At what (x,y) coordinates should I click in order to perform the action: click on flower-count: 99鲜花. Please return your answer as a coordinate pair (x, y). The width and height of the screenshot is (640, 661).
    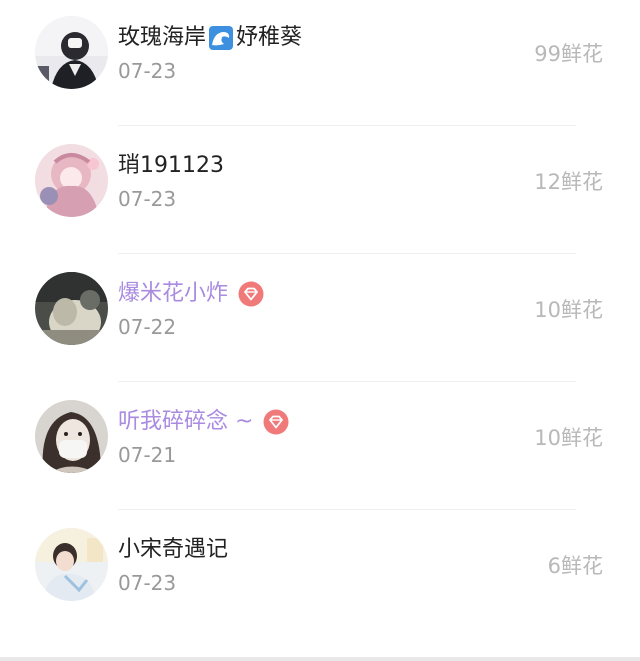
    Looking at the image, I should click on (568, 54).